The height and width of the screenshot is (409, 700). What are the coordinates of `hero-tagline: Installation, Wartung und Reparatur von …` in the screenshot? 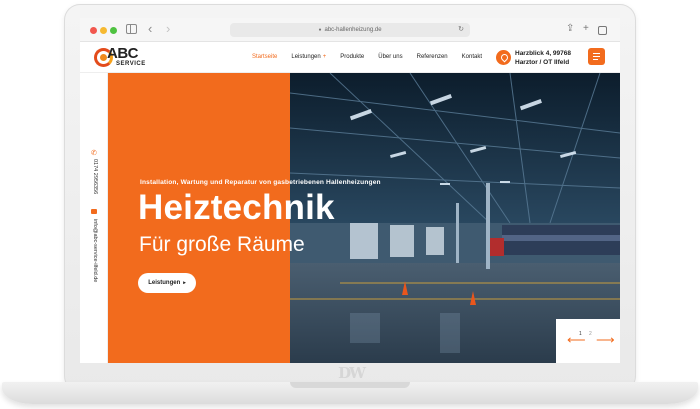 It's located at (260, 182).